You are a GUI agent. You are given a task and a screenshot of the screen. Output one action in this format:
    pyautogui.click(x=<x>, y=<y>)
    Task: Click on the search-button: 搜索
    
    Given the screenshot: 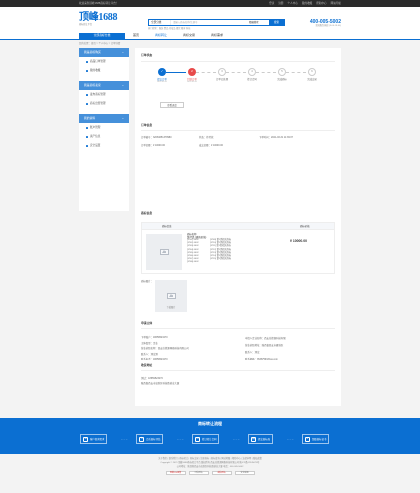 What is the action you would take?
    pyautogui.click(x=276, y=22)
    